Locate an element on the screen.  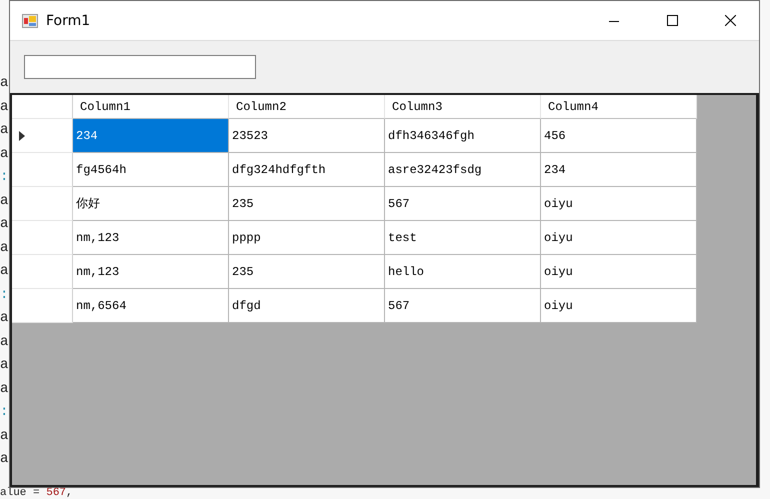
table-cell: hello is located at coordinates (463, 272).